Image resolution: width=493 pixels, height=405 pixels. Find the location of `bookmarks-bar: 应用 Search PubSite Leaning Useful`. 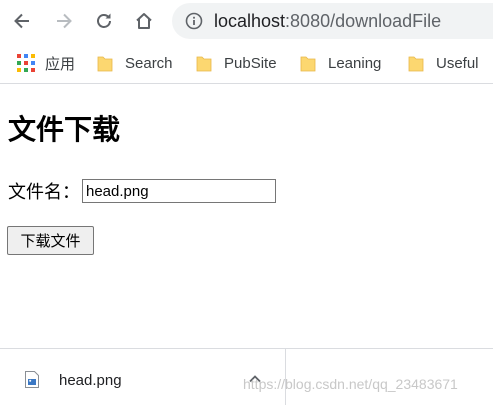

bookmarks-bar: 应用 Search PubSite Leaning Useful is located at coordinates (246, 63).